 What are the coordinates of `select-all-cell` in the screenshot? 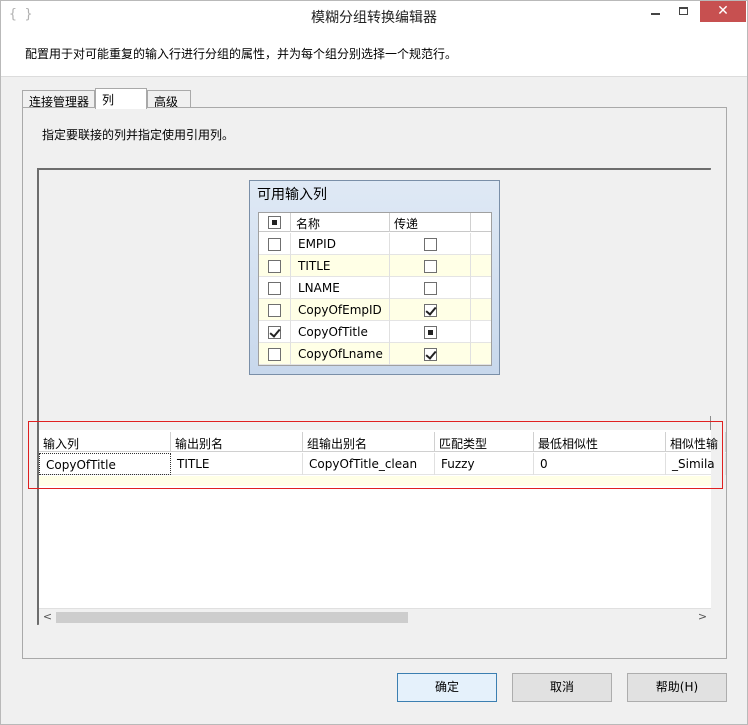 It's located at (275, 222).